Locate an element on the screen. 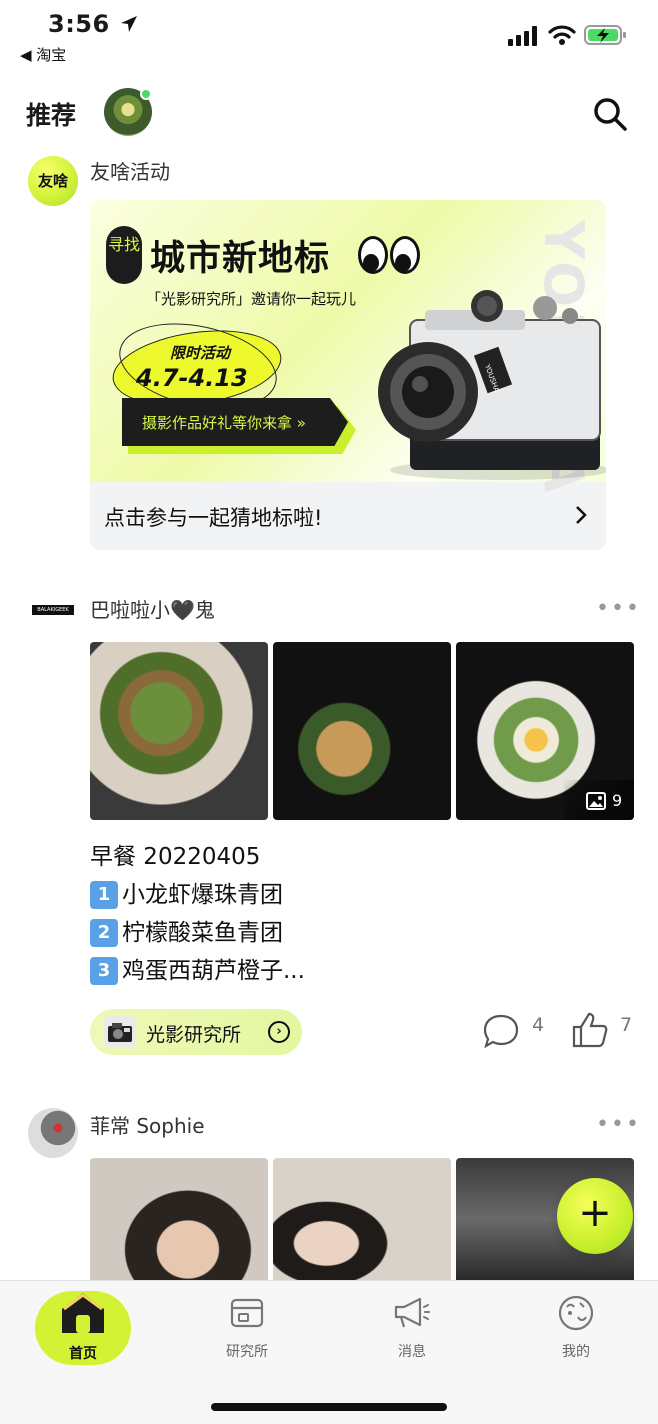 The width and height of the screenshot is (658, 1424). banner-subtitle: 「光影研究所」邀请你一起玩儿 is located at coordinates (251, 299).